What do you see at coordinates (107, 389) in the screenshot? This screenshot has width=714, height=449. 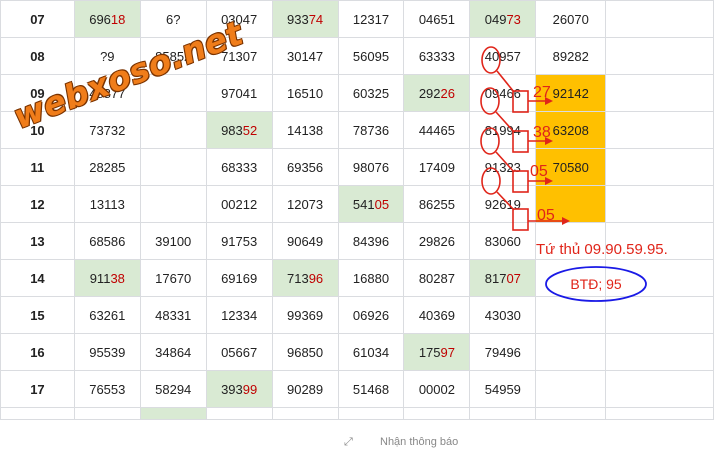 I see `table-cell: 76553` at bounding box center [107, 389].